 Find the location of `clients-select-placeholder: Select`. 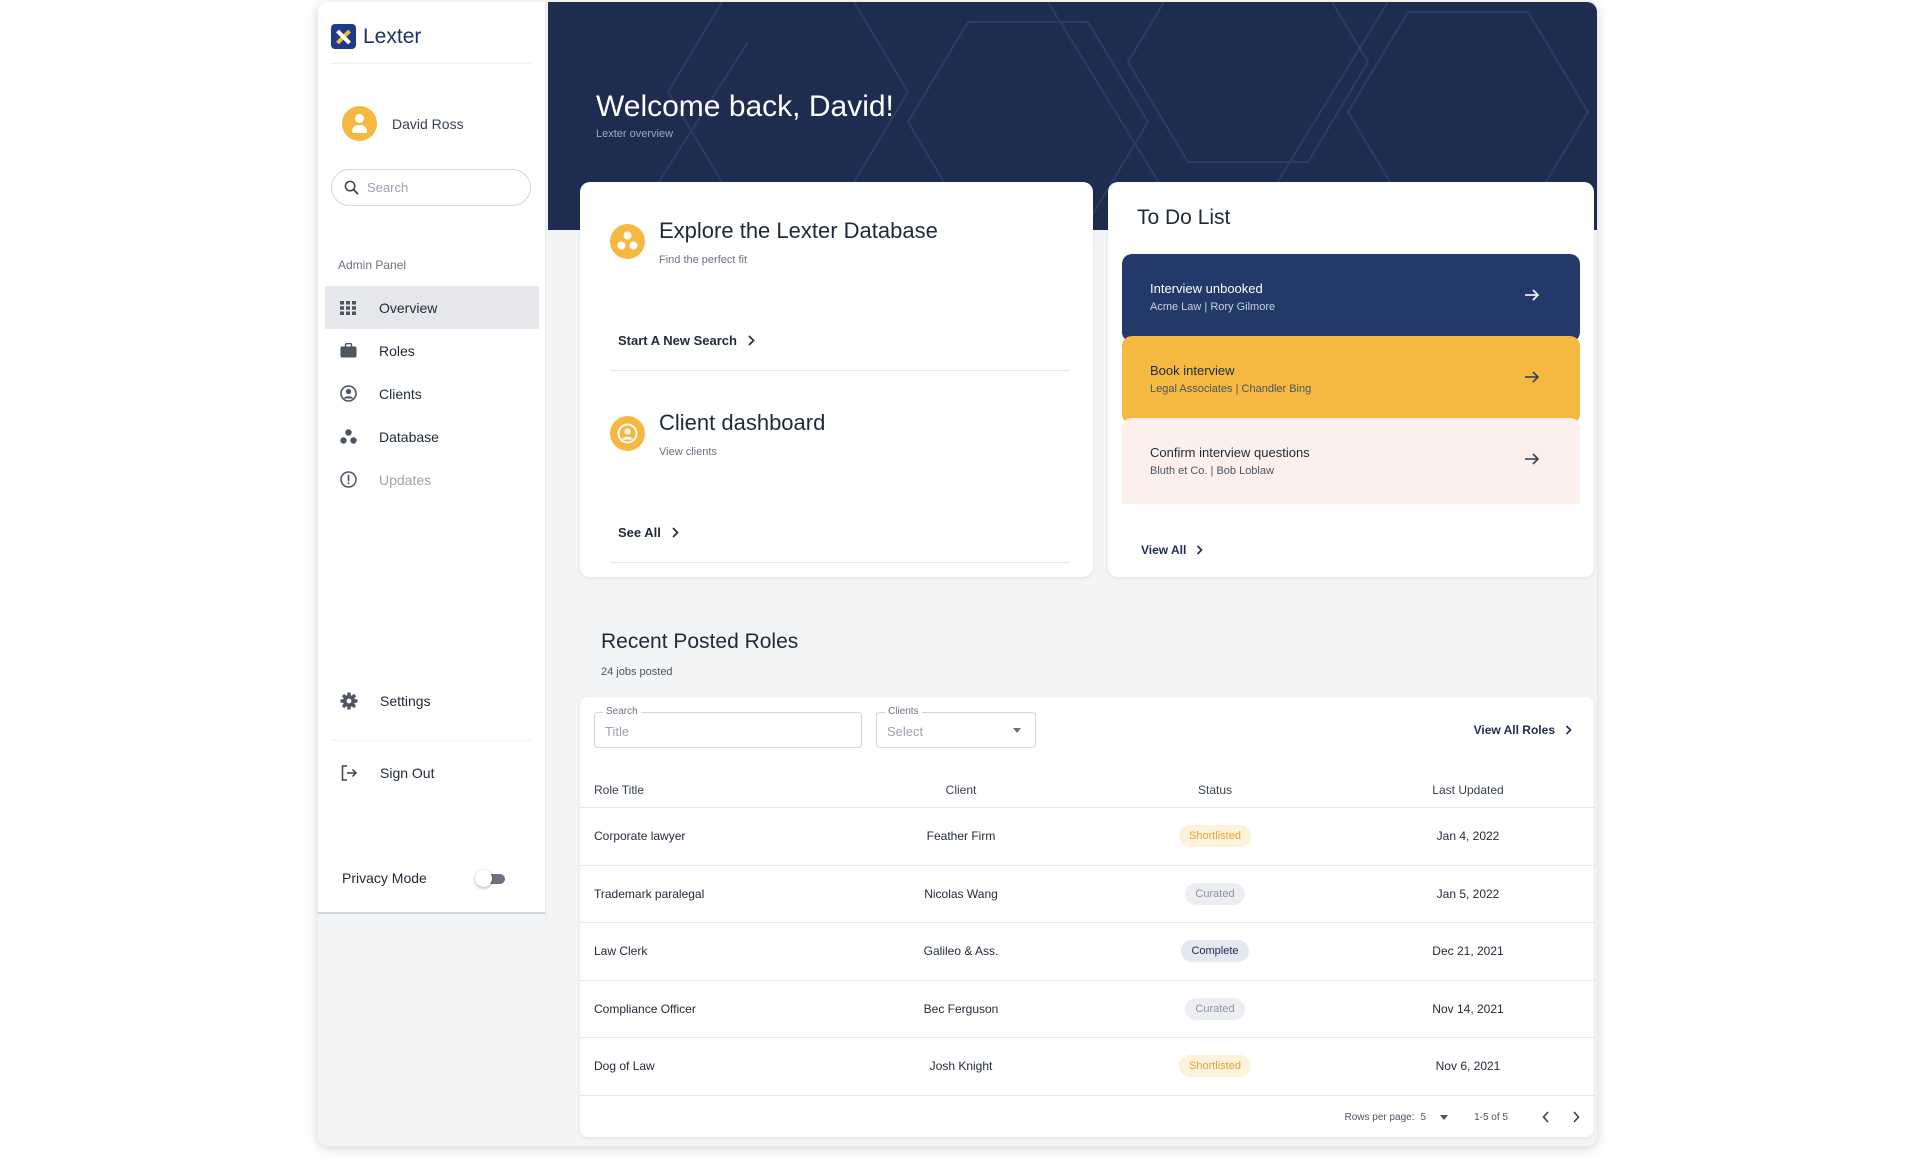

clients-select-placeholder: Select is located at coordinates (905, 731).